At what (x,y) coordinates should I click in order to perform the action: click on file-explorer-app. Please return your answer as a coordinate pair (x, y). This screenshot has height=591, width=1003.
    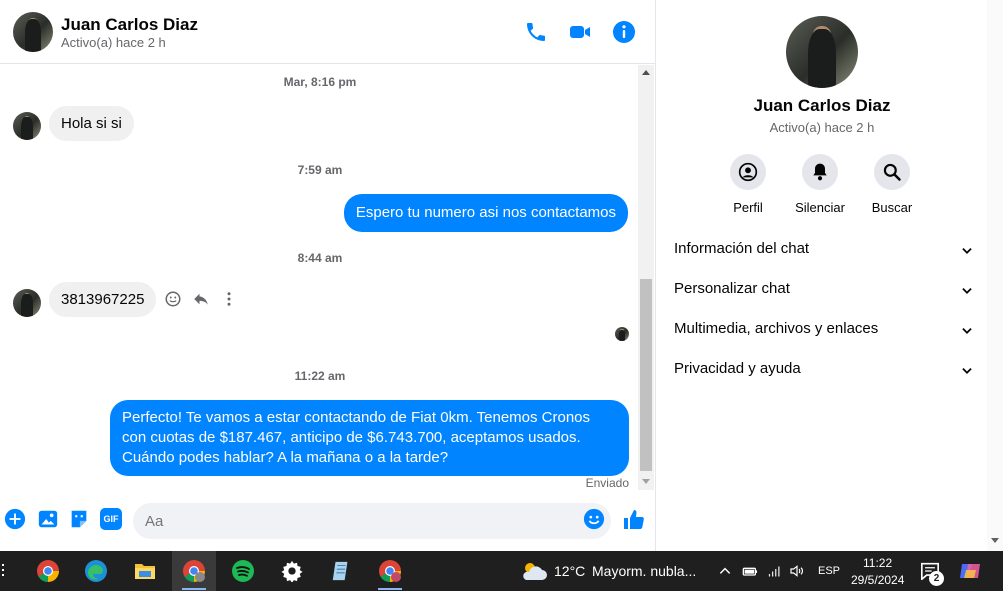
    Looking at the image, I should click on (145, 571).